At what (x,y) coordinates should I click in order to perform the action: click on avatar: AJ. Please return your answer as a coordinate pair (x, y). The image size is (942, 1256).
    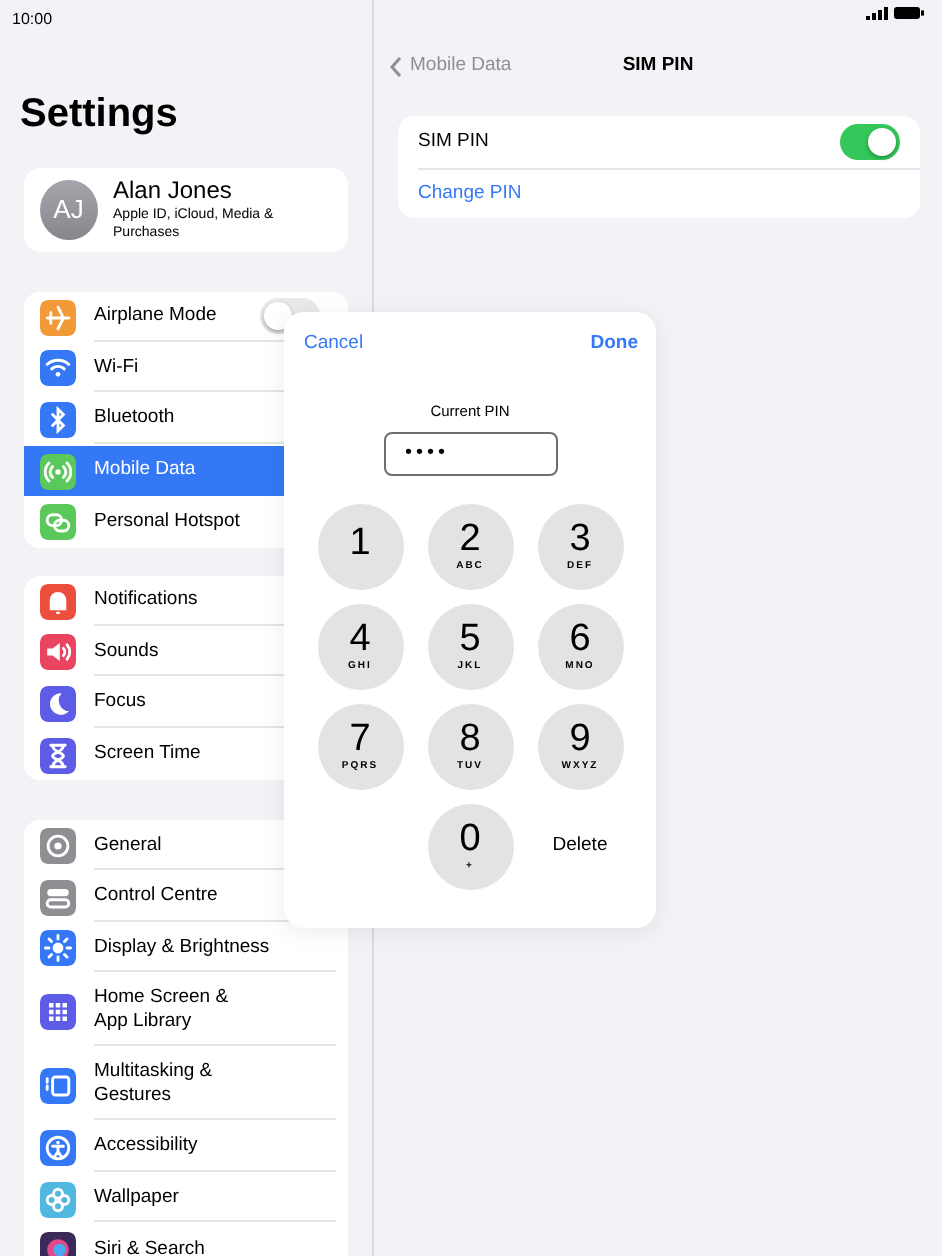
    Looking at the image, I should click on (69, 210).